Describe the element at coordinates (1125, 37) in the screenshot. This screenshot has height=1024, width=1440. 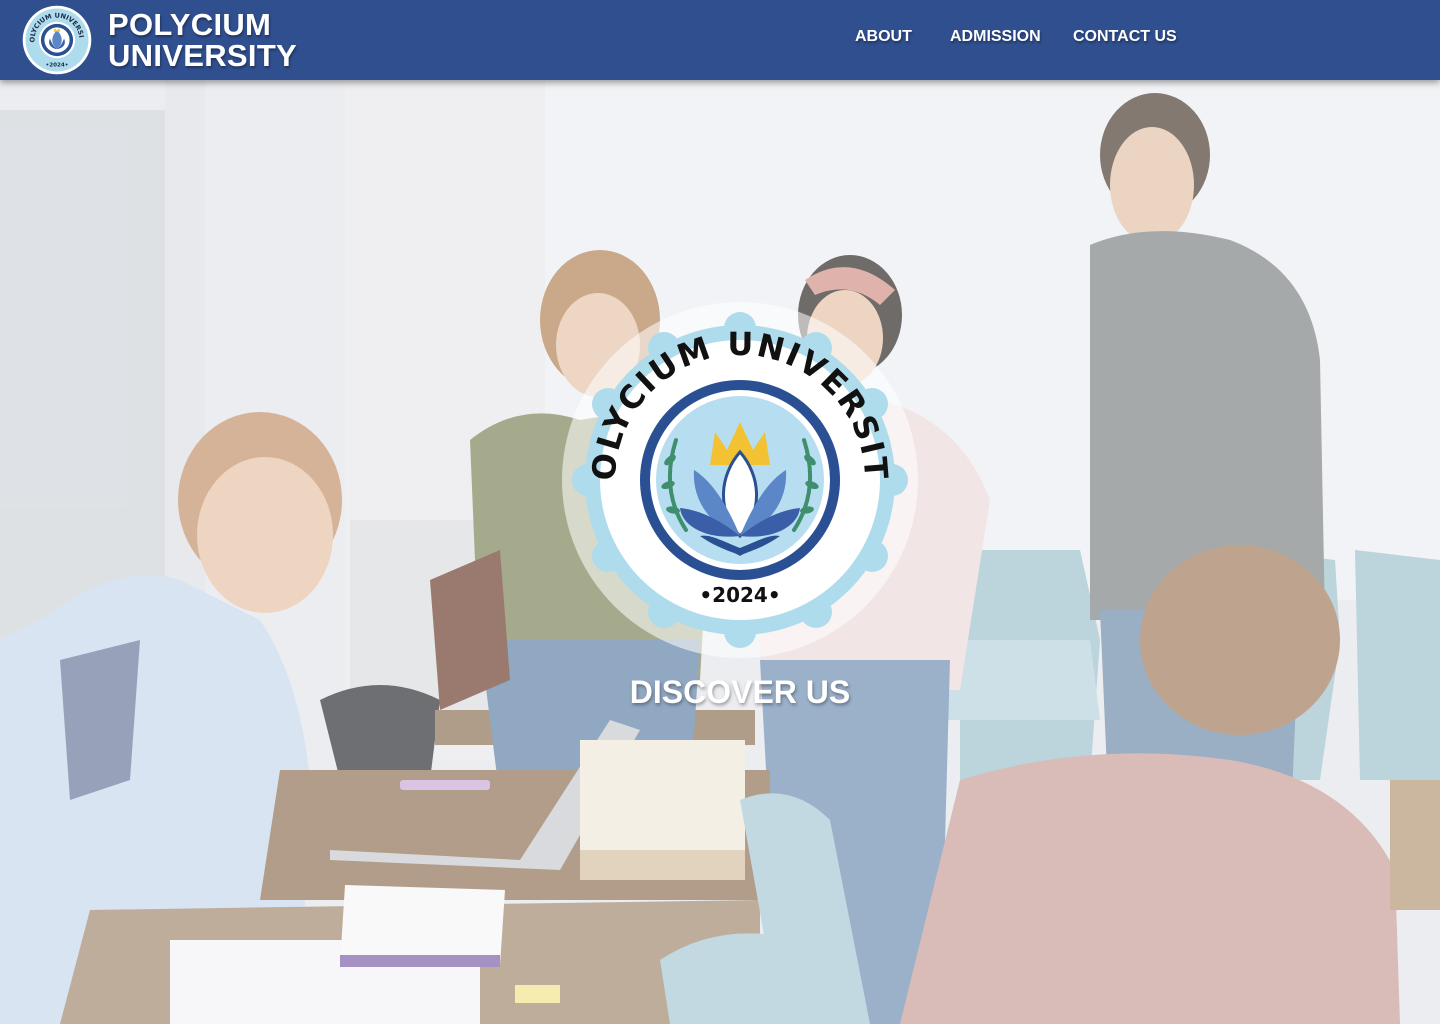
I see `nav-link-contact-us: CONTACT US` at that location.